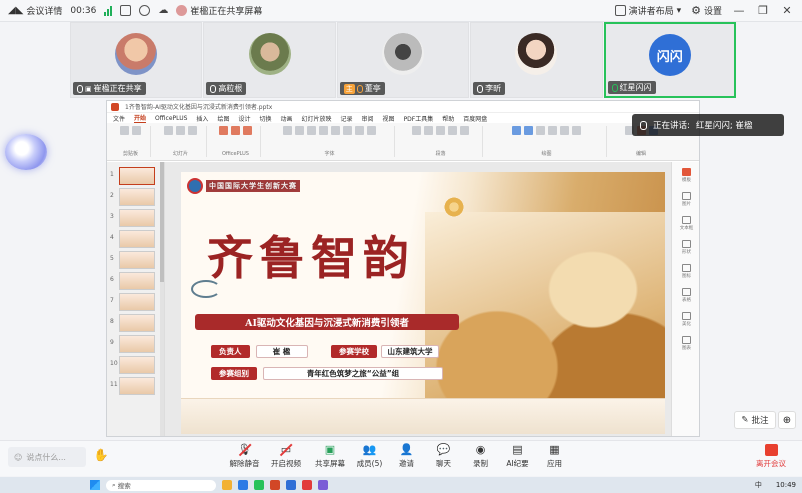 This screenshot has height=493, width=802. I want to click on powerpoint-icon, so click(275, 485).